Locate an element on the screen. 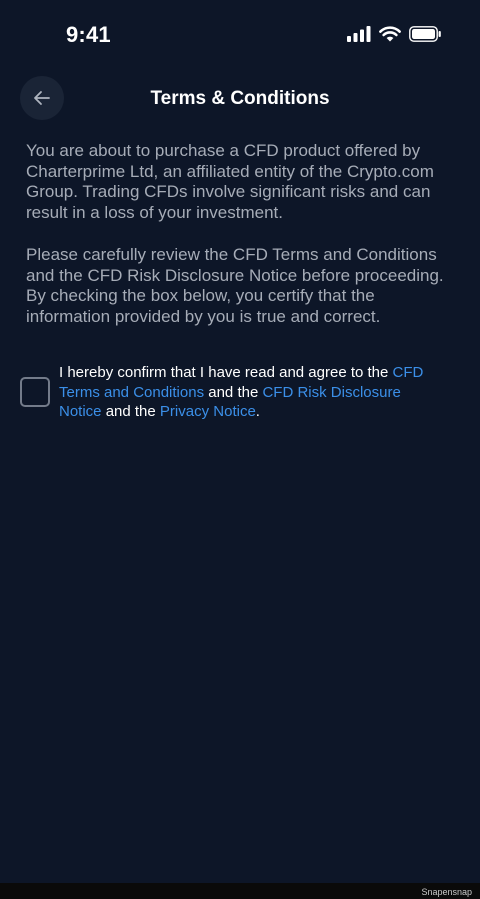 The image size is (480, 899). privacy-notice-link: Privacy Notice is located at coordinates (208, 411).